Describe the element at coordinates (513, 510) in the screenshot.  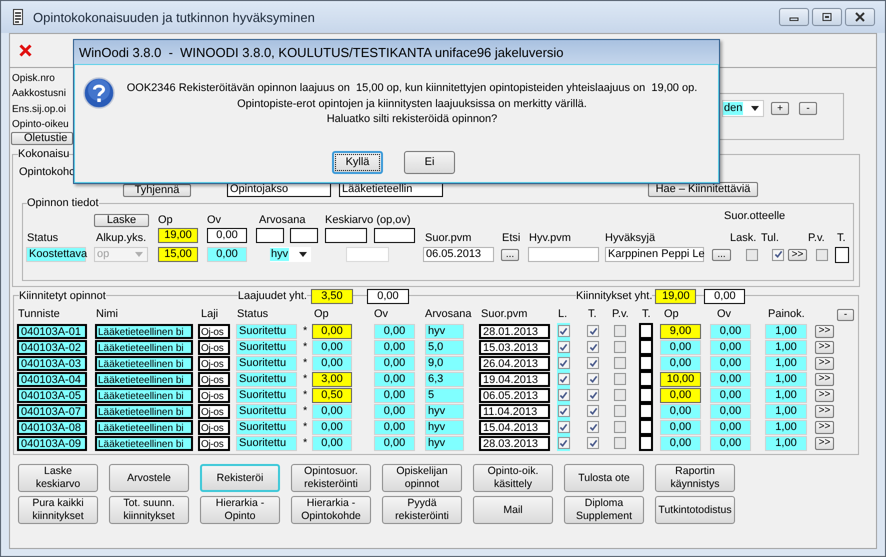
I see `action-button: Mail` at that location.